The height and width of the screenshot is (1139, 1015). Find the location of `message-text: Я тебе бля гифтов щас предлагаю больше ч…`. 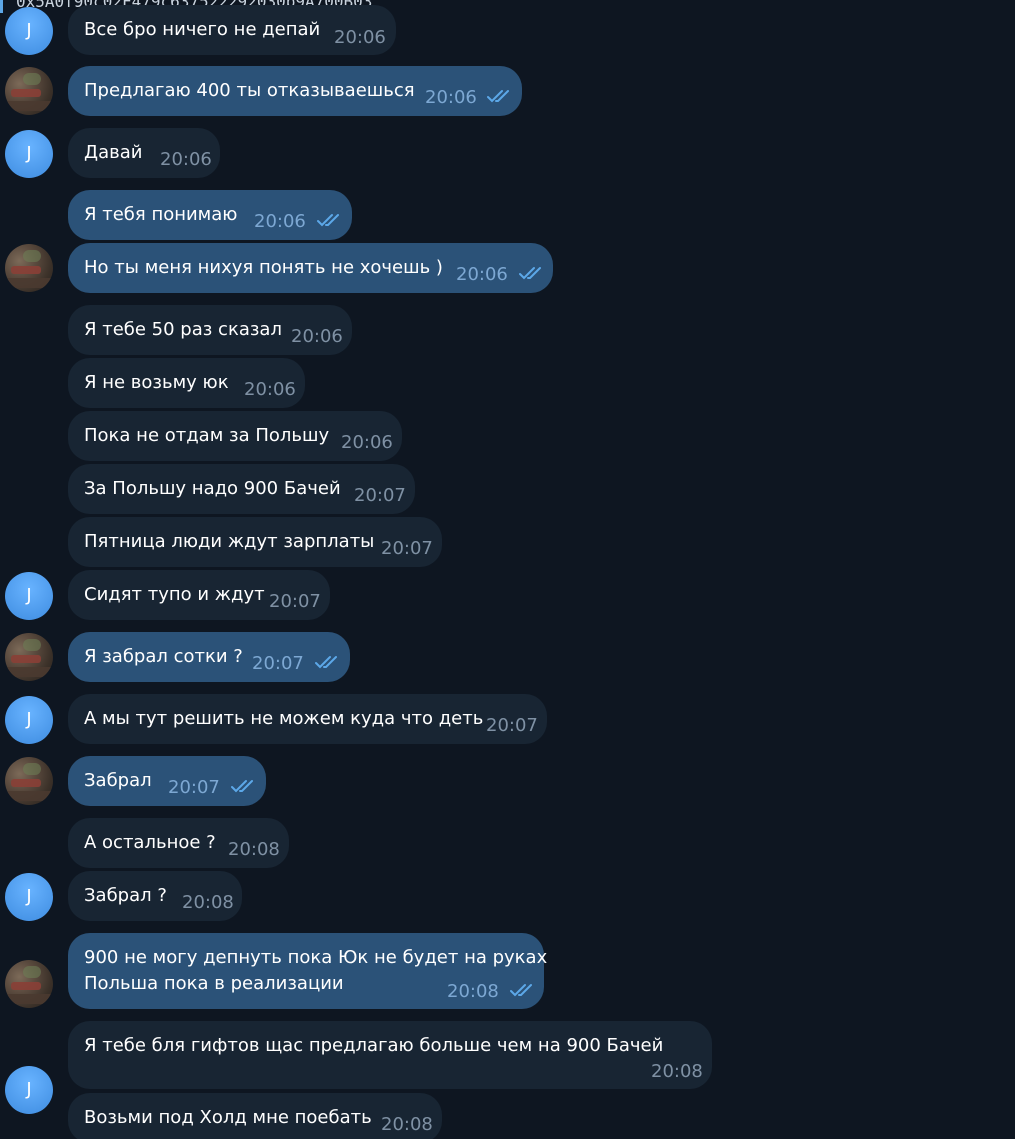

message-text: Я тебе бля гифтов щас предлагаю больше ч… is located at coordinates (374, 1045).